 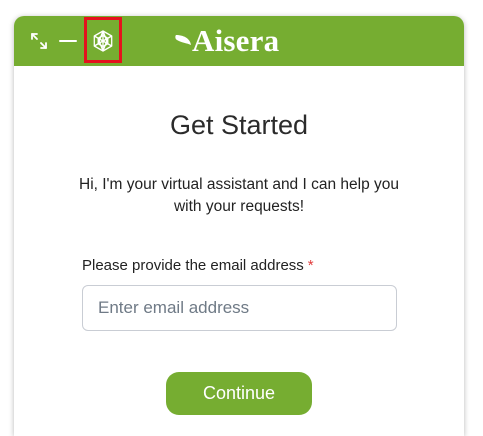 I want to click on brand-logo: Aisera, so click(x=226, y=41).